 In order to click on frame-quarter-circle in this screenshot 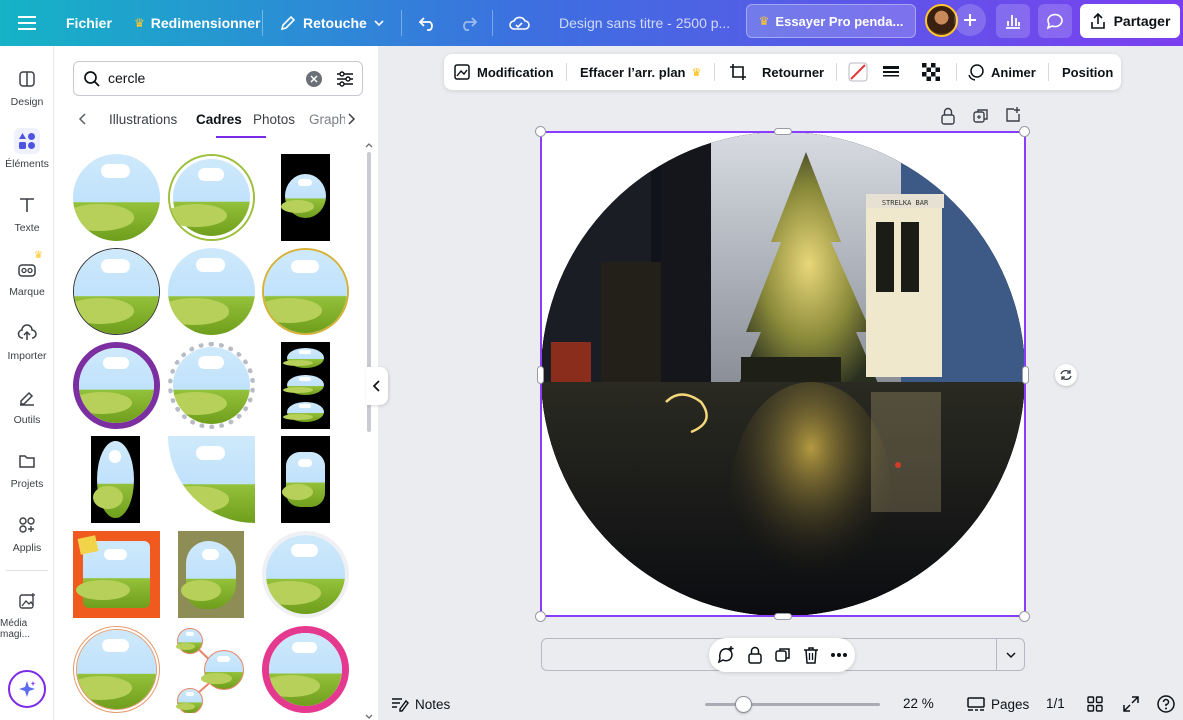, I will do `click(211, 479)`.